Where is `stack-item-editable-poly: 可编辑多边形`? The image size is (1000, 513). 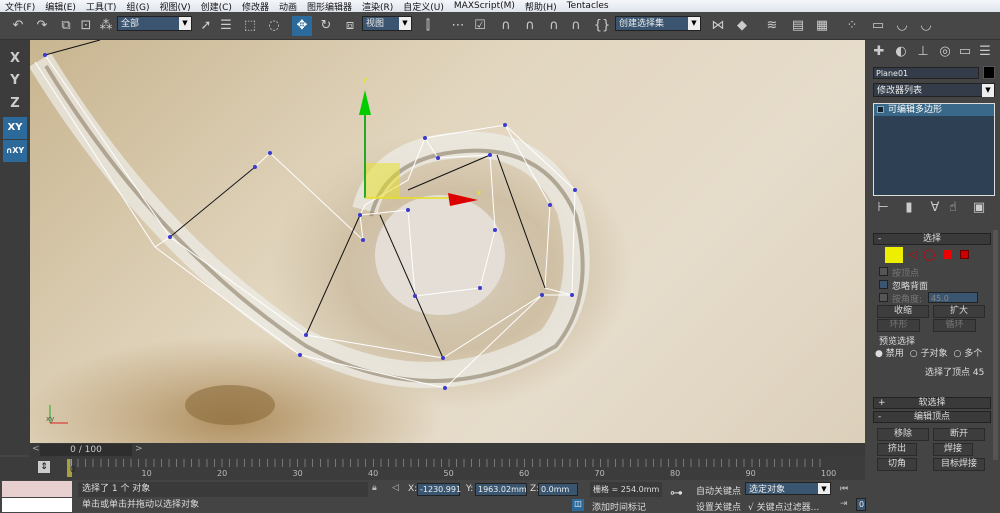 stack-item-editable-poly: 可编辑多边形 is located at coordinates (934, 110).